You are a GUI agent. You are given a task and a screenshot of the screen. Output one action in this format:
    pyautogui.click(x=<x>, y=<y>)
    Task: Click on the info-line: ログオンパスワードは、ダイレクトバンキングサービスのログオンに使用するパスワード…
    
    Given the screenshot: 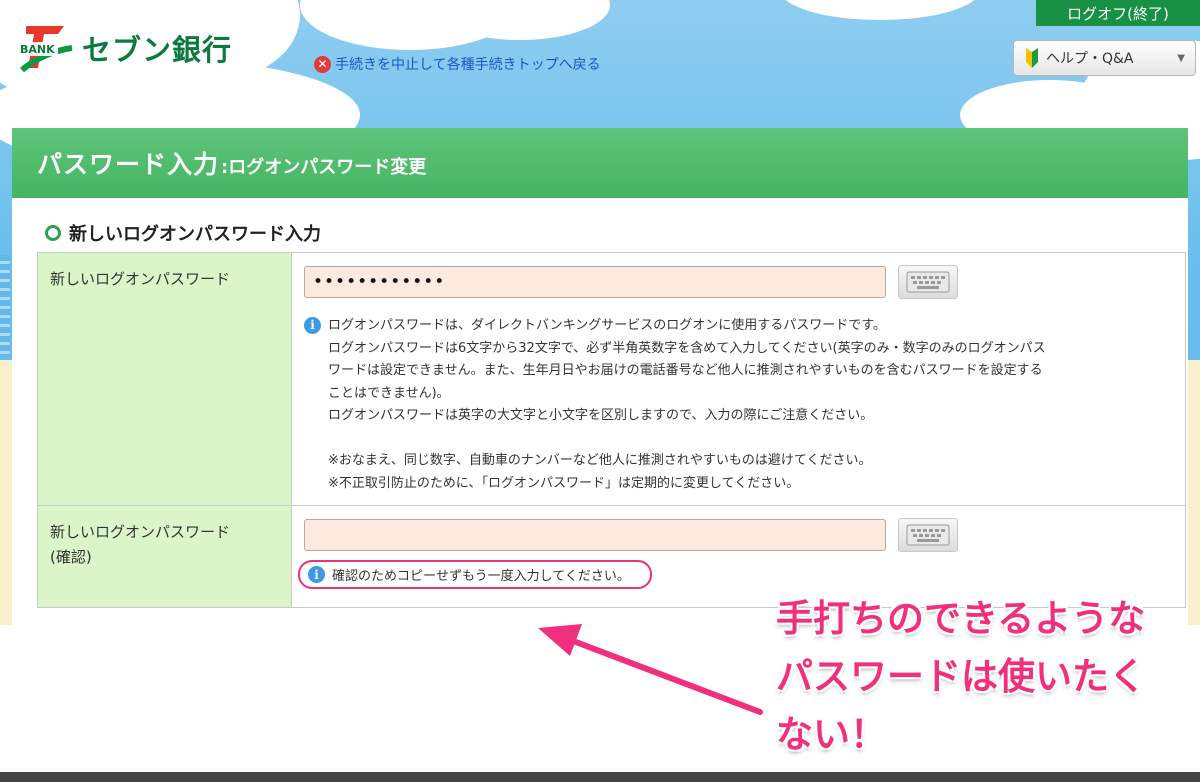 What is the action you would take?
    pyautogui.click(x=607, y=325)
    